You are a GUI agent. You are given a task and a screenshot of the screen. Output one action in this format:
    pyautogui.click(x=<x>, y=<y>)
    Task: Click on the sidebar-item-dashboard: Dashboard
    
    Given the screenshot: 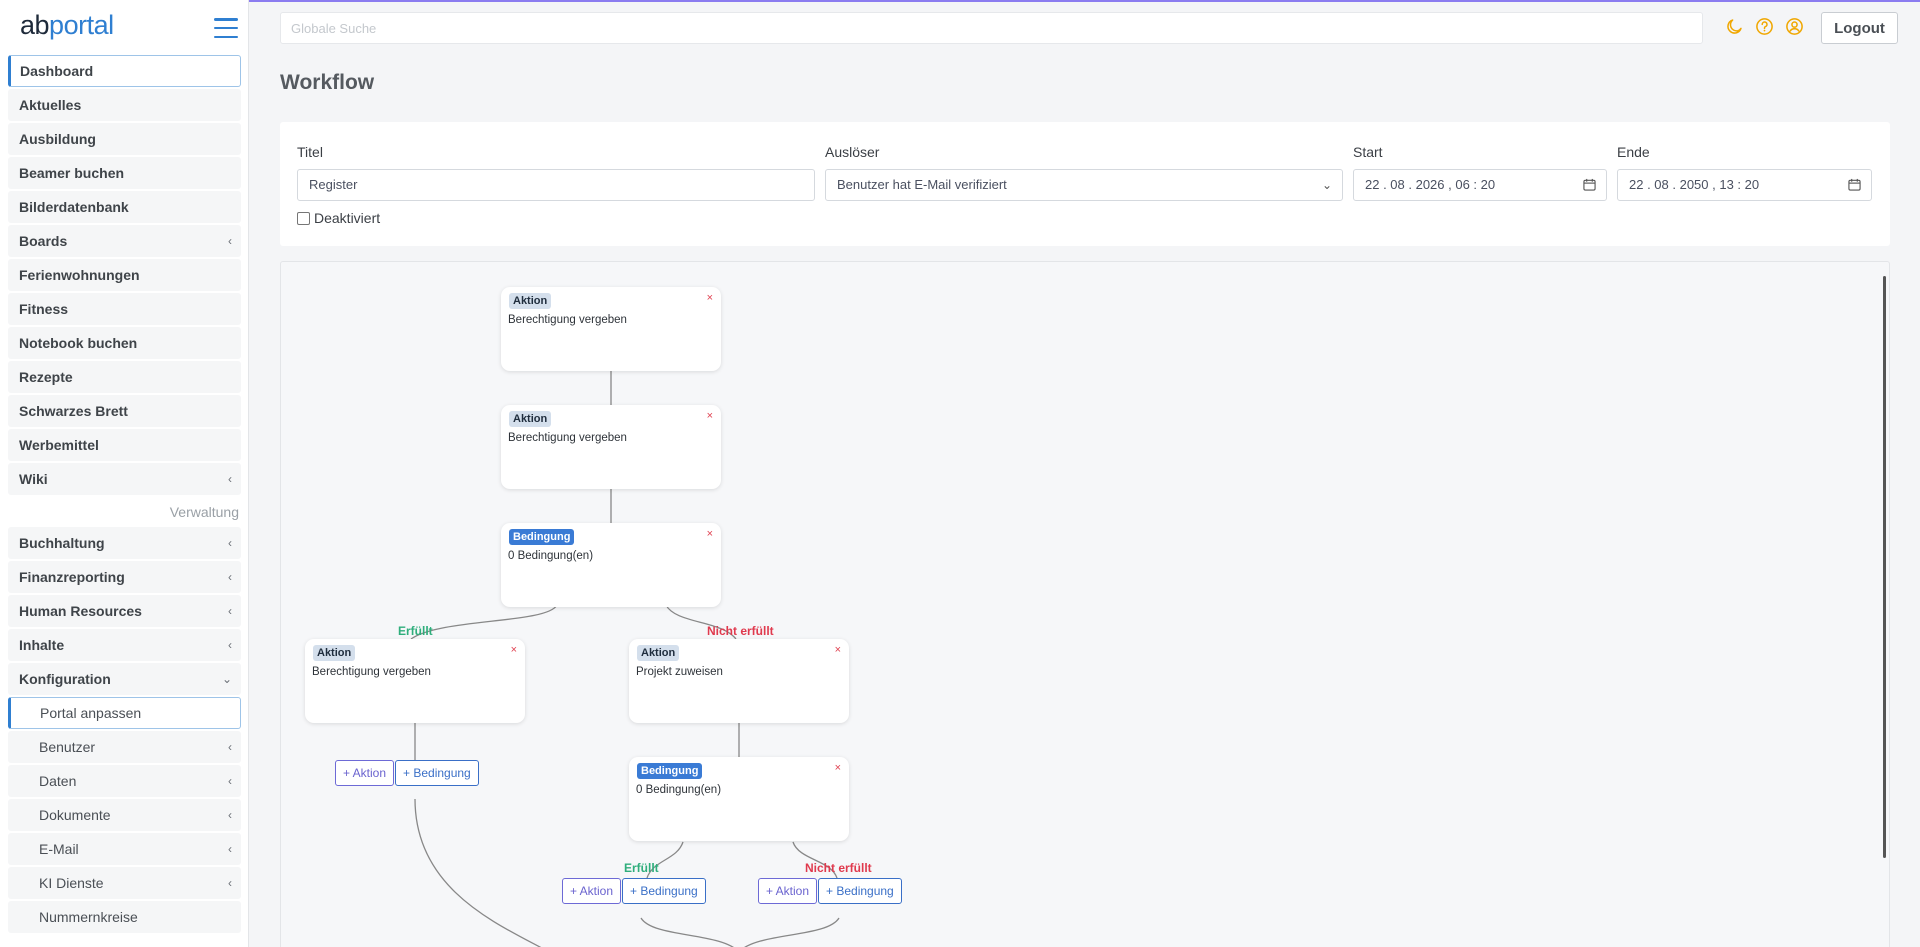 What is the action you would take?
    pyautogui.click(x=124, y=71)
    